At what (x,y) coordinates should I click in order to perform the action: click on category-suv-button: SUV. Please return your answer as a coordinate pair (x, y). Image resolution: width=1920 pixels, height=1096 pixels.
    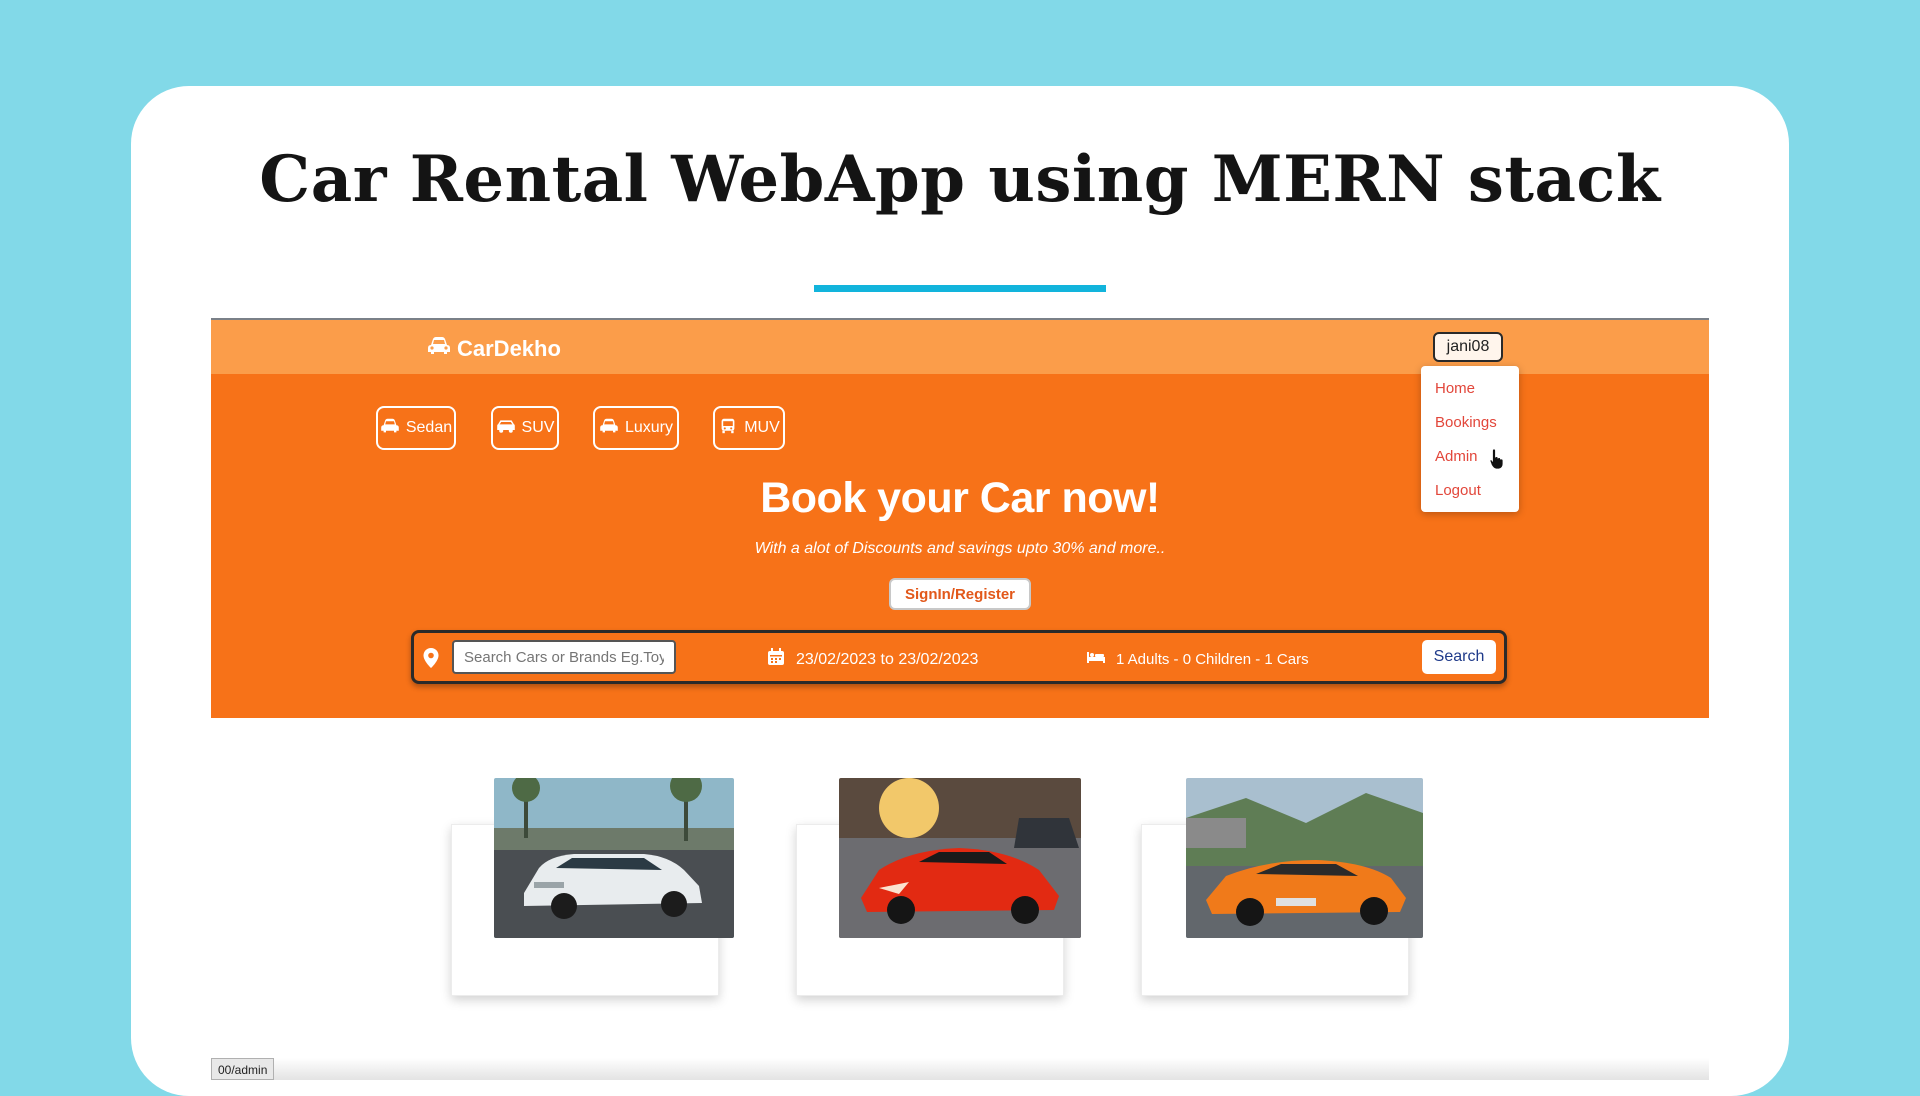
    Looking at the image, I should click on (525, 428).